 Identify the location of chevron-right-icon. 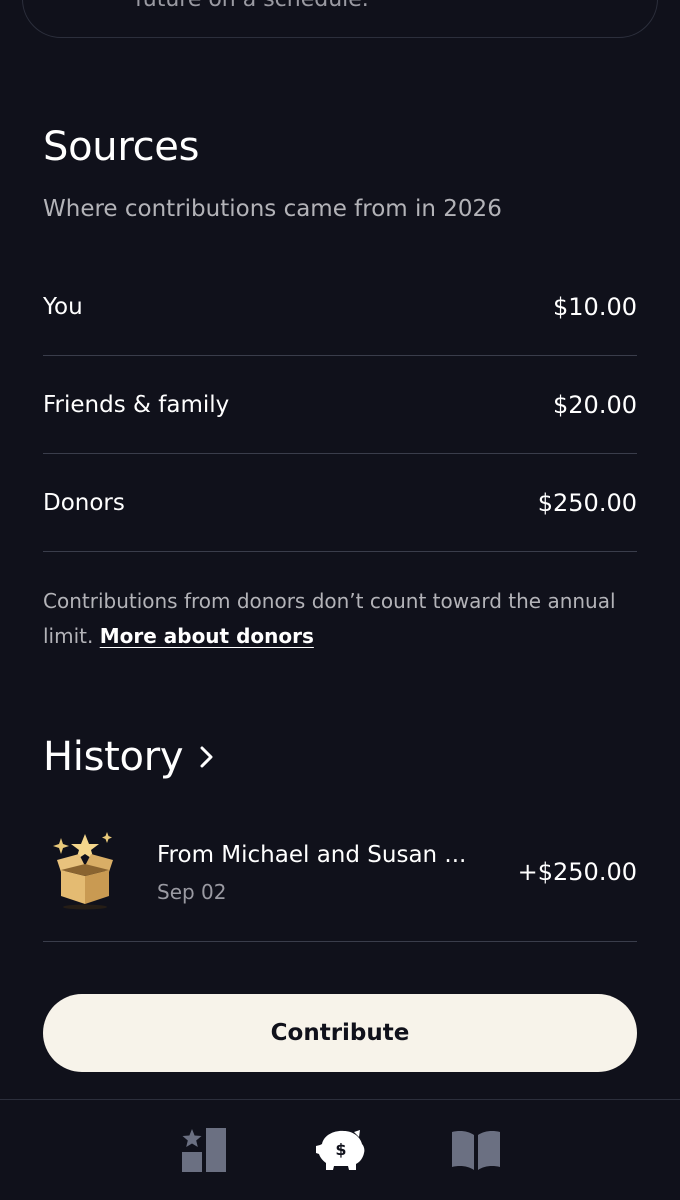
(206, 757).